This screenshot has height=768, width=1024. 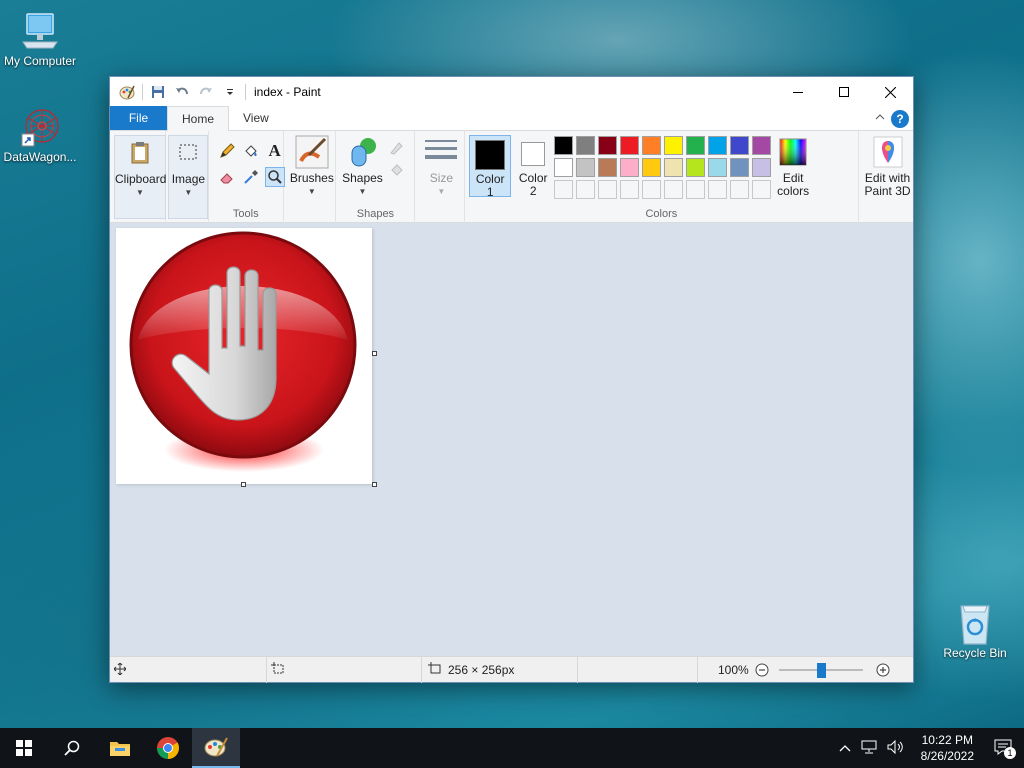 What do you see at coordinates (256, 118) in the screenshot?
I see `tab-view: View` at bounding box center [256, 118].